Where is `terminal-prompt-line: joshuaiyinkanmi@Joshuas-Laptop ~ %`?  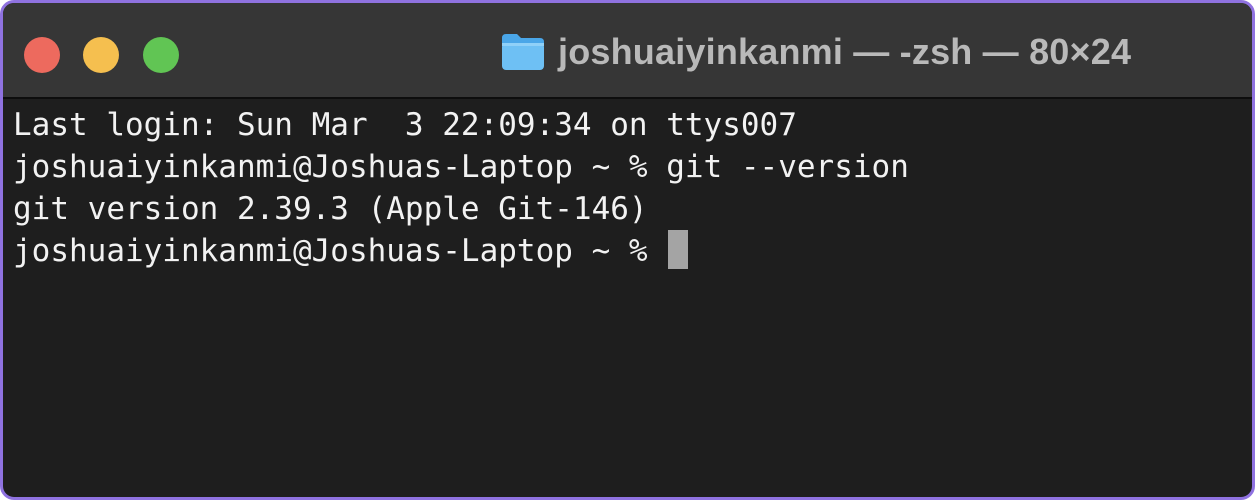
terminal-prompt-line: joshuaiyinkanmi@Joshuas-Laptop ~ % is located at coordinates (632, 251).